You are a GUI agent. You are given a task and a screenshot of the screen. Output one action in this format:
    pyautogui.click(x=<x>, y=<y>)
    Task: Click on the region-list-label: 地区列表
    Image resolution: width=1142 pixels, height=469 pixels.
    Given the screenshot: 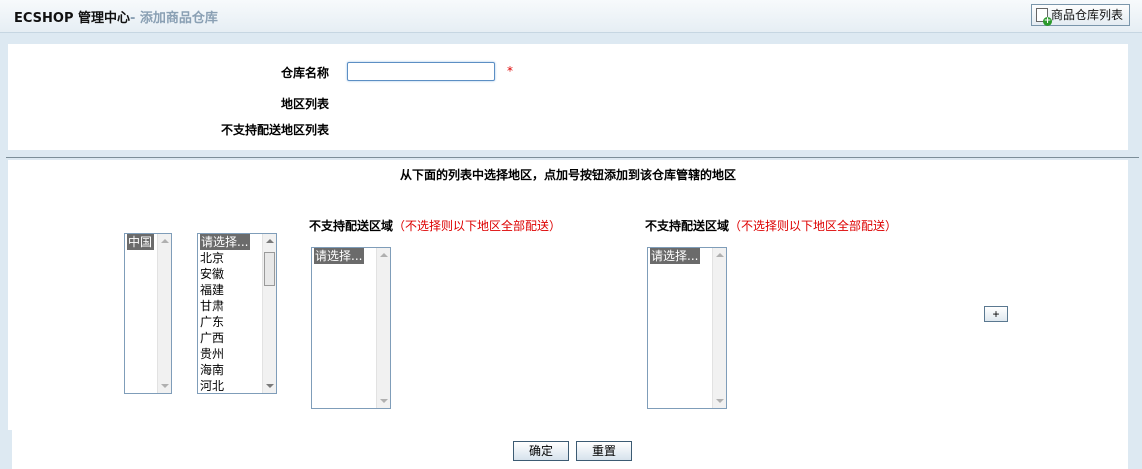 What is the action you would take?
    pyautogui.click(x=304, y=104)
    